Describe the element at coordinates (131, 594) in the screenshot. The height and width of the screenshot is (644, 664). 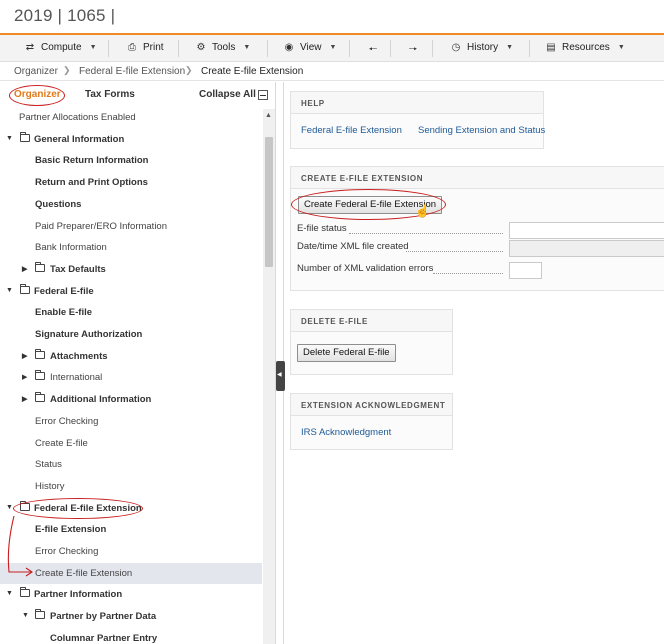
I see `tree-item: ▼ Partner Information` at that location.